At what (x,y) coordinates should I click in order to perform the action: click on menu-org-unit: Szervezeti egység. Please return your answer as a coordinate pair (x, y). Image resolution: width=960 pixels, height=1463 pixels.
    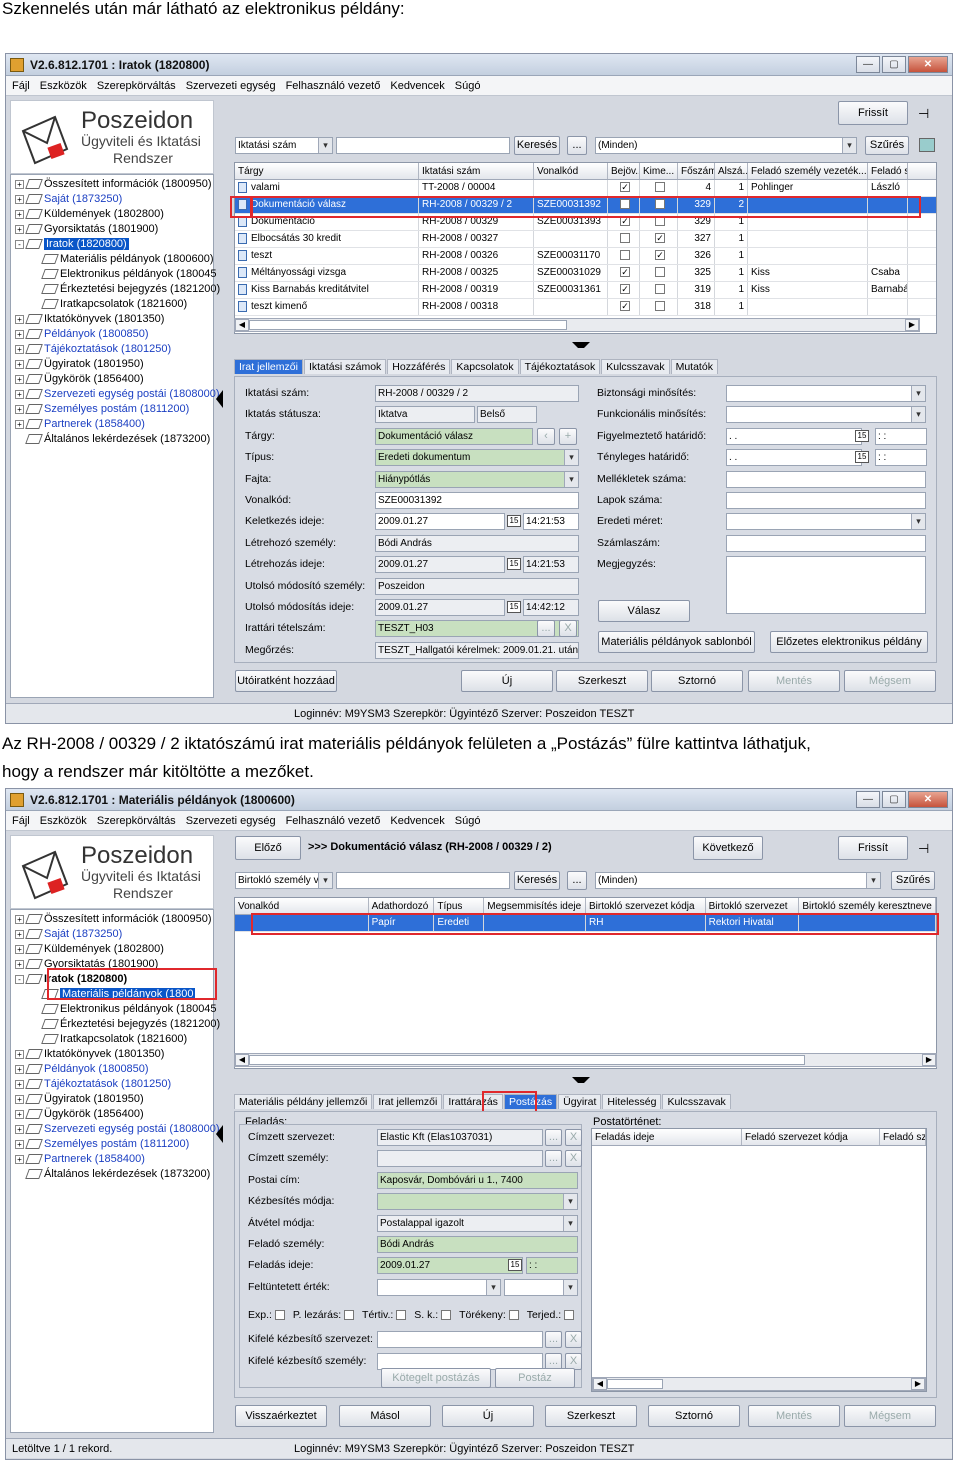
    Looking at the image, I should click on (231, 821).